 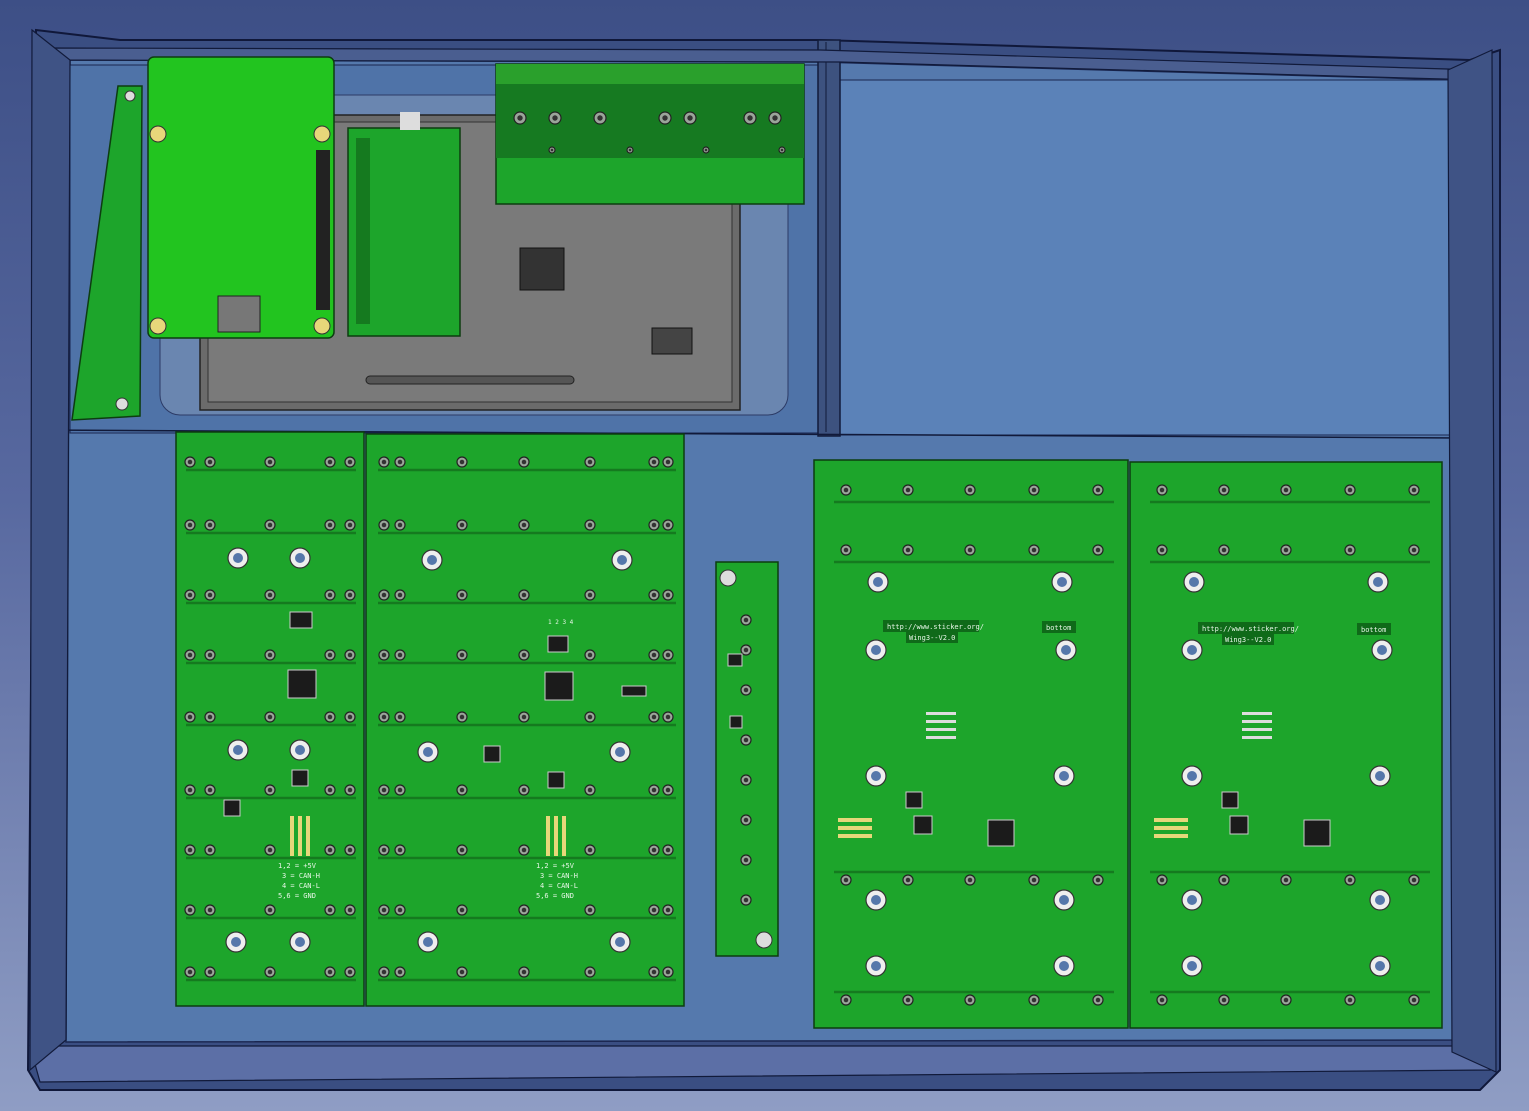 What do you see at coordinates (1144, 257) in the screenshot?
I see `upper-right-compartment` at bounding box center [1144, 257].